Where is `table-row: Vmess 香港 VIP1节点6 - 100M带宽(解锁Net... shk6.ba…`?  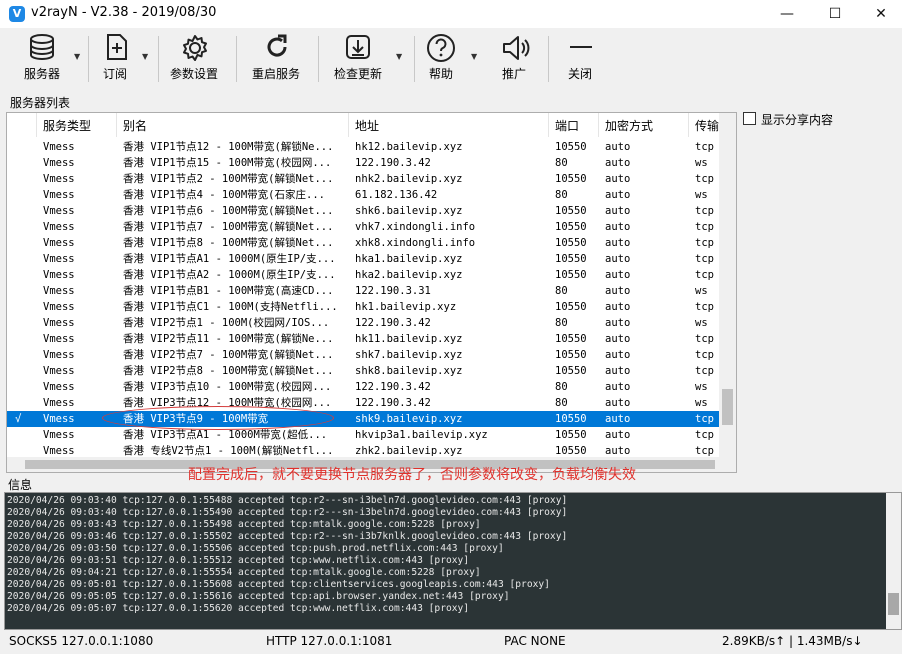 table-row: Vmess 香港 VIP1节点6 - 100M带宽(解锁Net... shk6.ba… is located at coordinates (365, 211).